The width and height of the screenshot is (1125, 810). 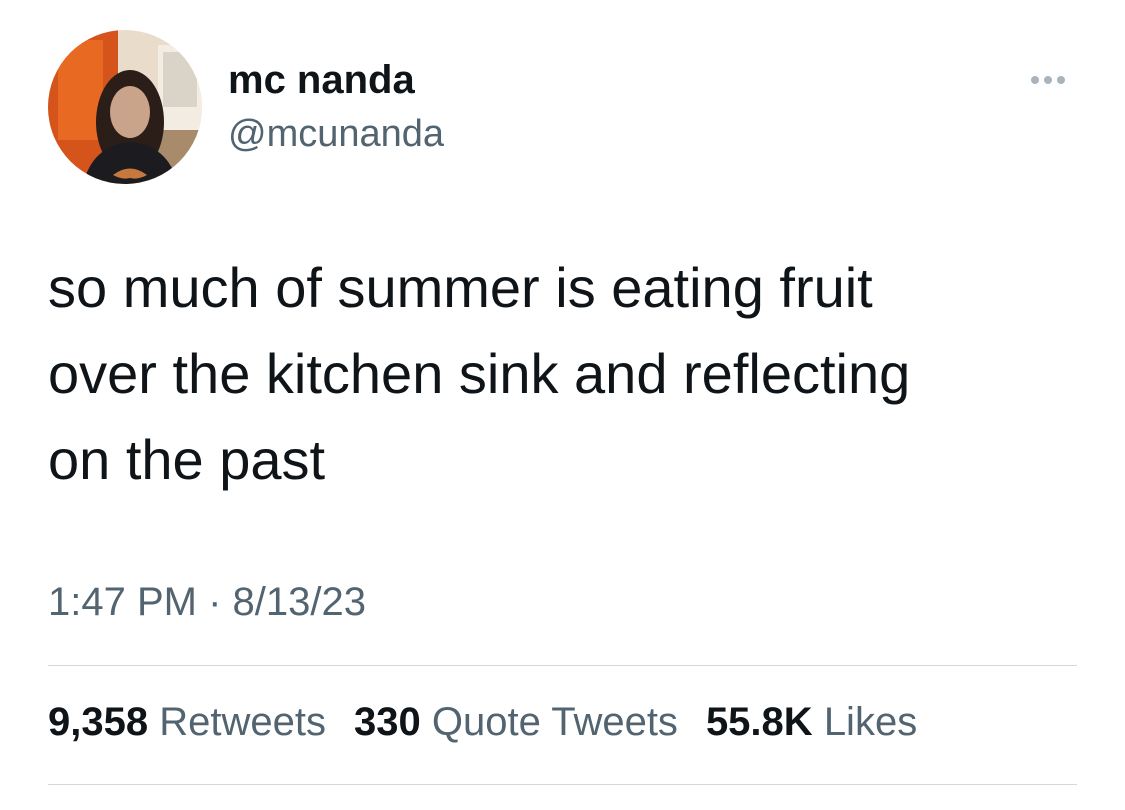 I want to click on retweets-label: Retweets, so click(x=242, y=722).